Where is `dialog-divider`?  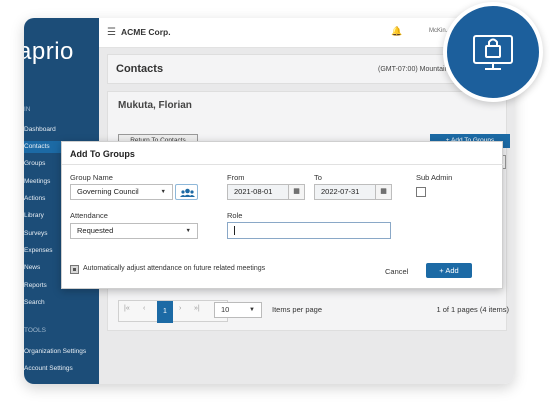 dialog-divider is located at coordinates (283, 164).